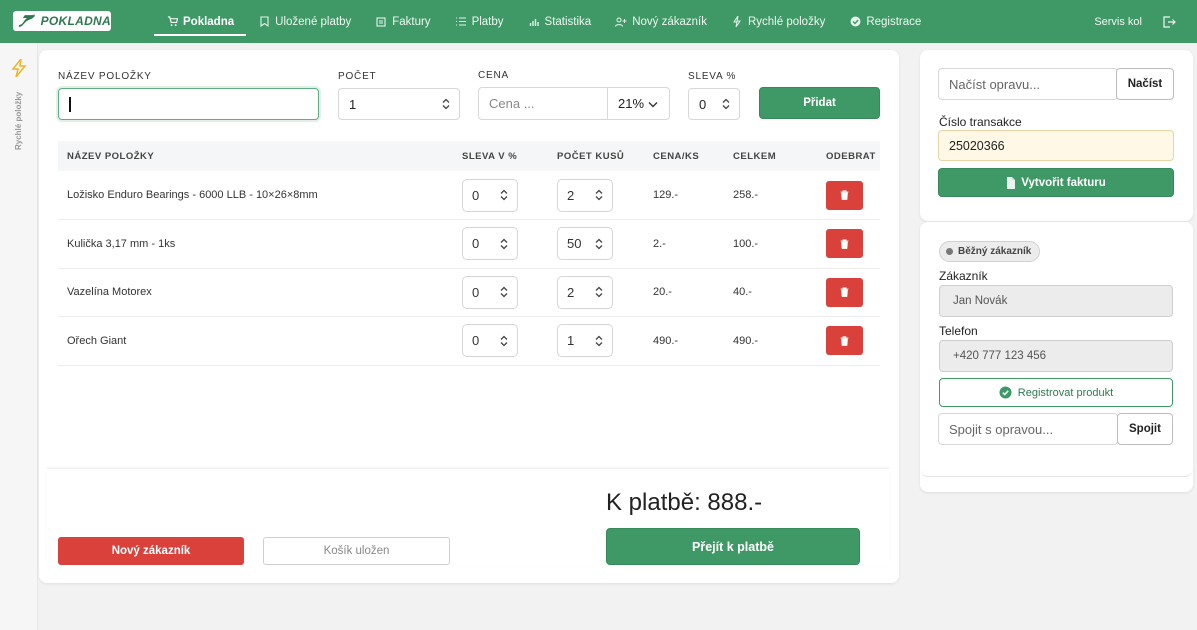 The image size is (1197, 630). What do you see at coordinates (255, 292) in the screenshot?
I see `item-name: Vazelína Motorex` at bounding box center [255, 292].